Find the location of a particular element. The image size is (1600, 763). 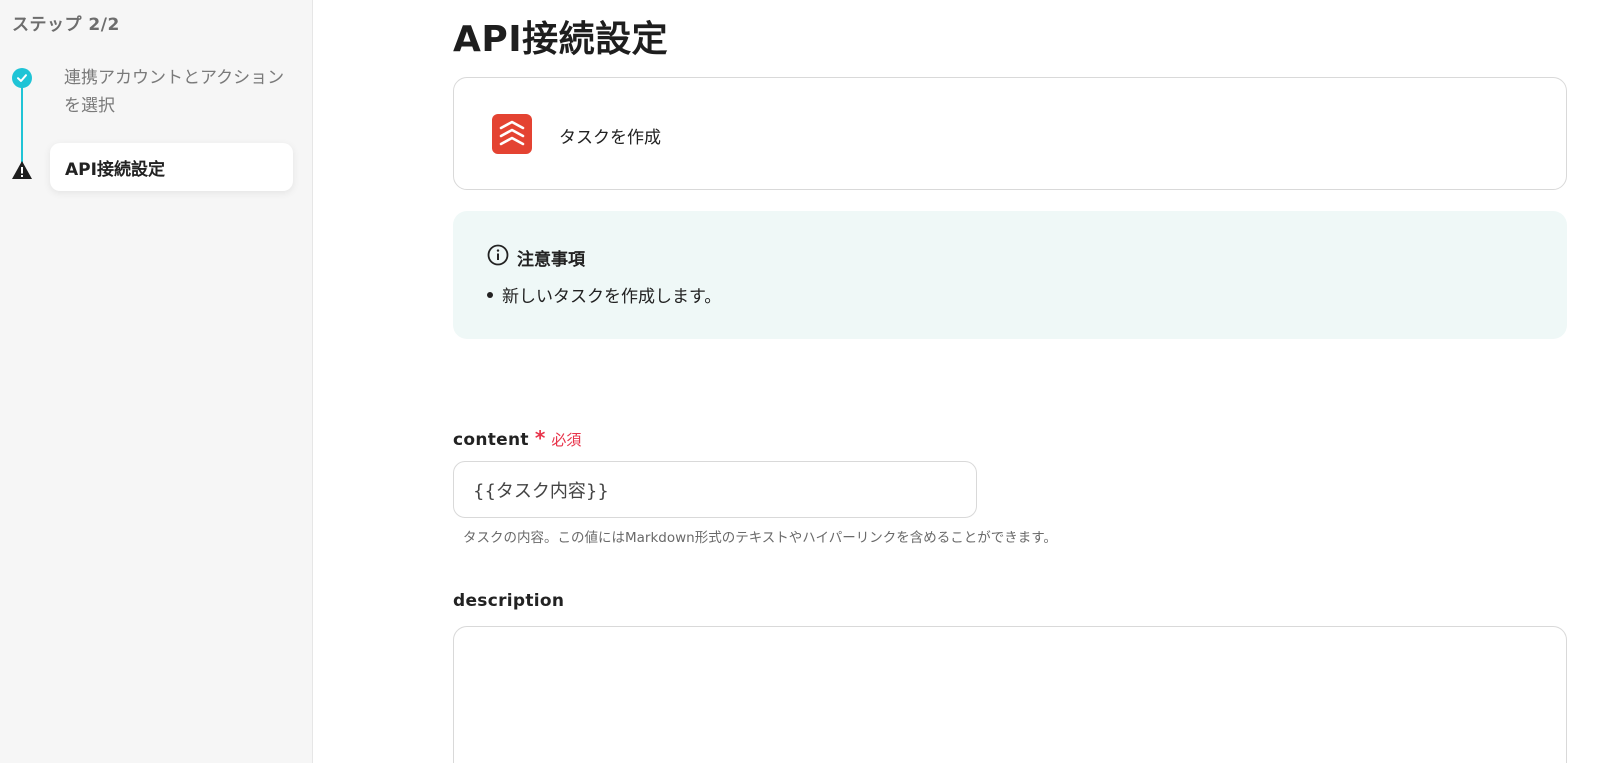

page-title: API接続設定 is located at coordinates (561, 39).